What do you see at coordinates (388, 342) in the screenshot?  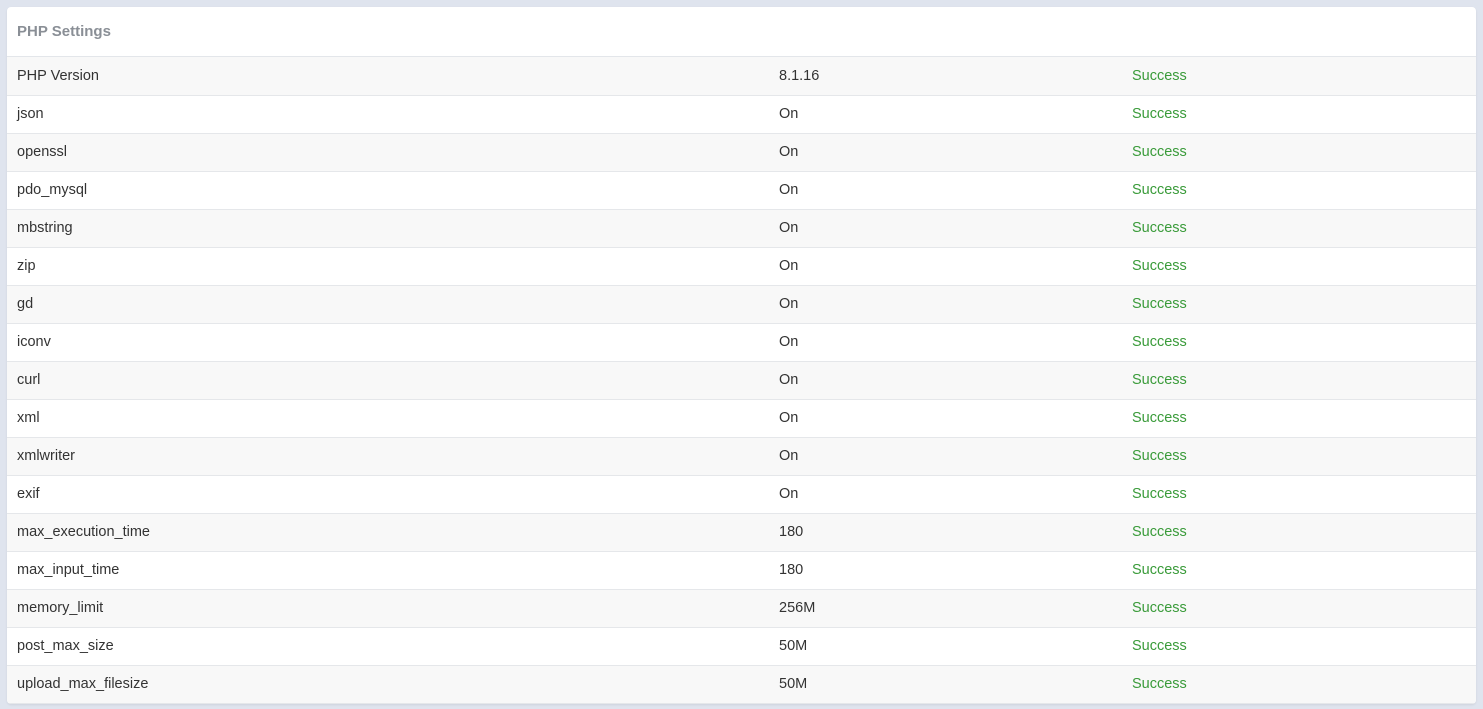 I see `setting-name: iconv` at bounding box center [388, 342].